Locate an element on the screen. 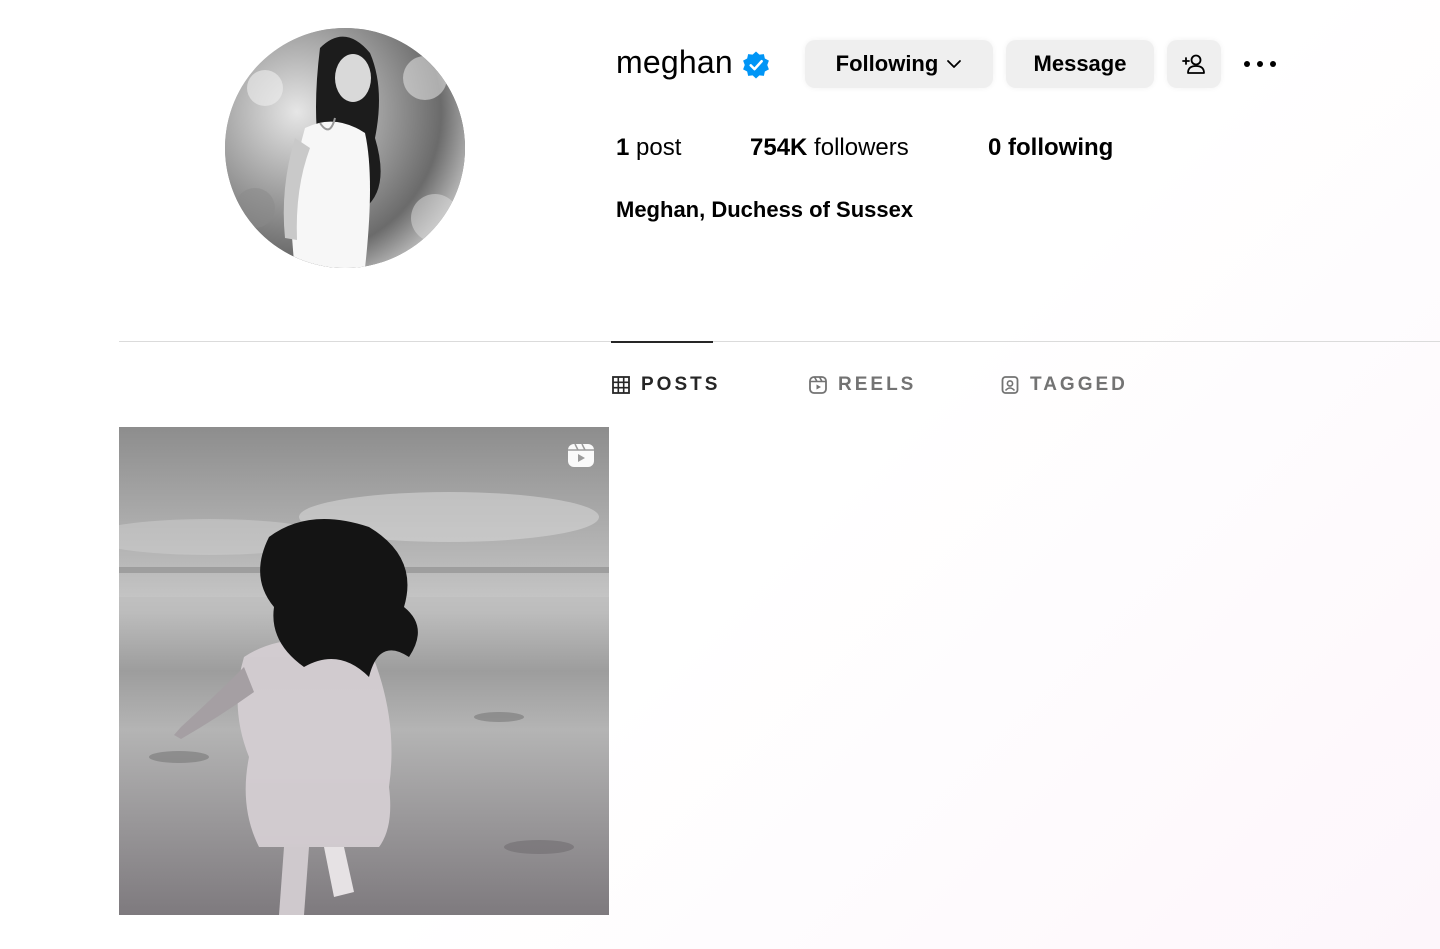  tabs-divider is located at coordinates (779, 341).